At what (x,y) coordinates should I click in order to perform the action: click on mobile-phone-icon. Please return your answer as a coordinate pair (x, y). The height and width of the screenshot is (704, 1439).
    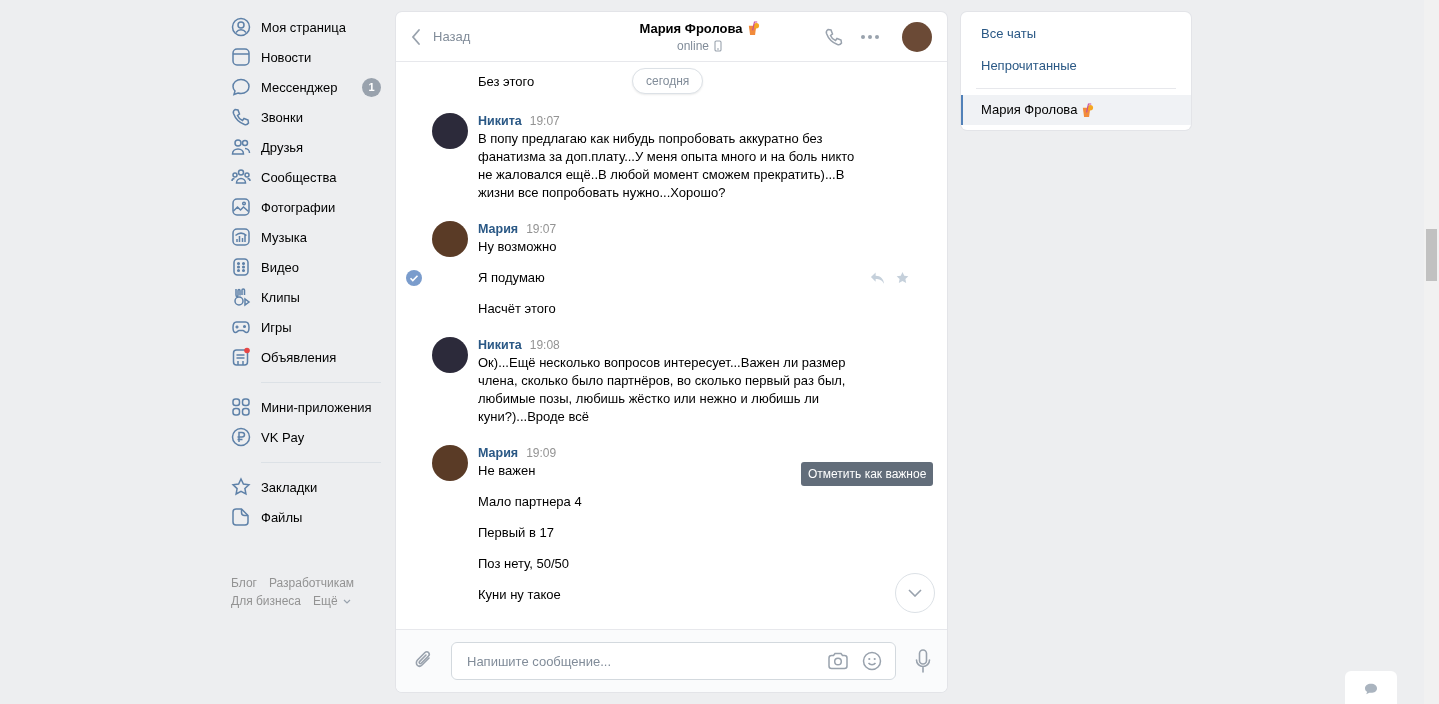
    Looking at the image, I should click on (718, 45).